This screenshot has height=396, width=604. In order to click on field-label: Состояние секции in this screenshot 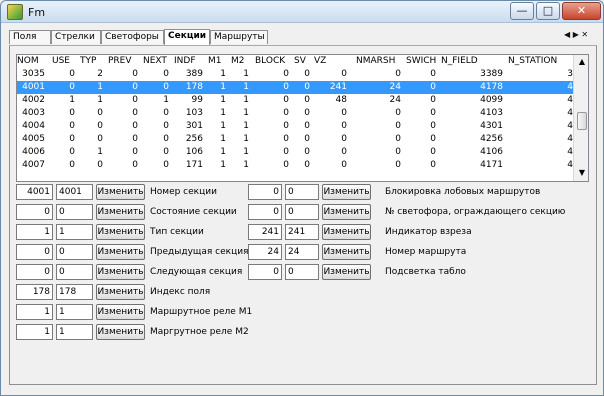, I will do `click(193, 212)`.